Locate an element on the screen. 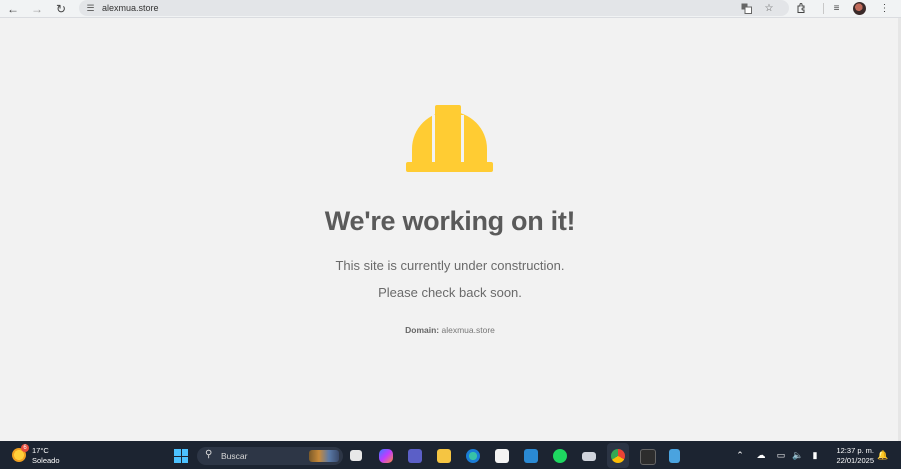 The image size is (901, 469). microsoft-store-icon is located at coordinates (502, 456).